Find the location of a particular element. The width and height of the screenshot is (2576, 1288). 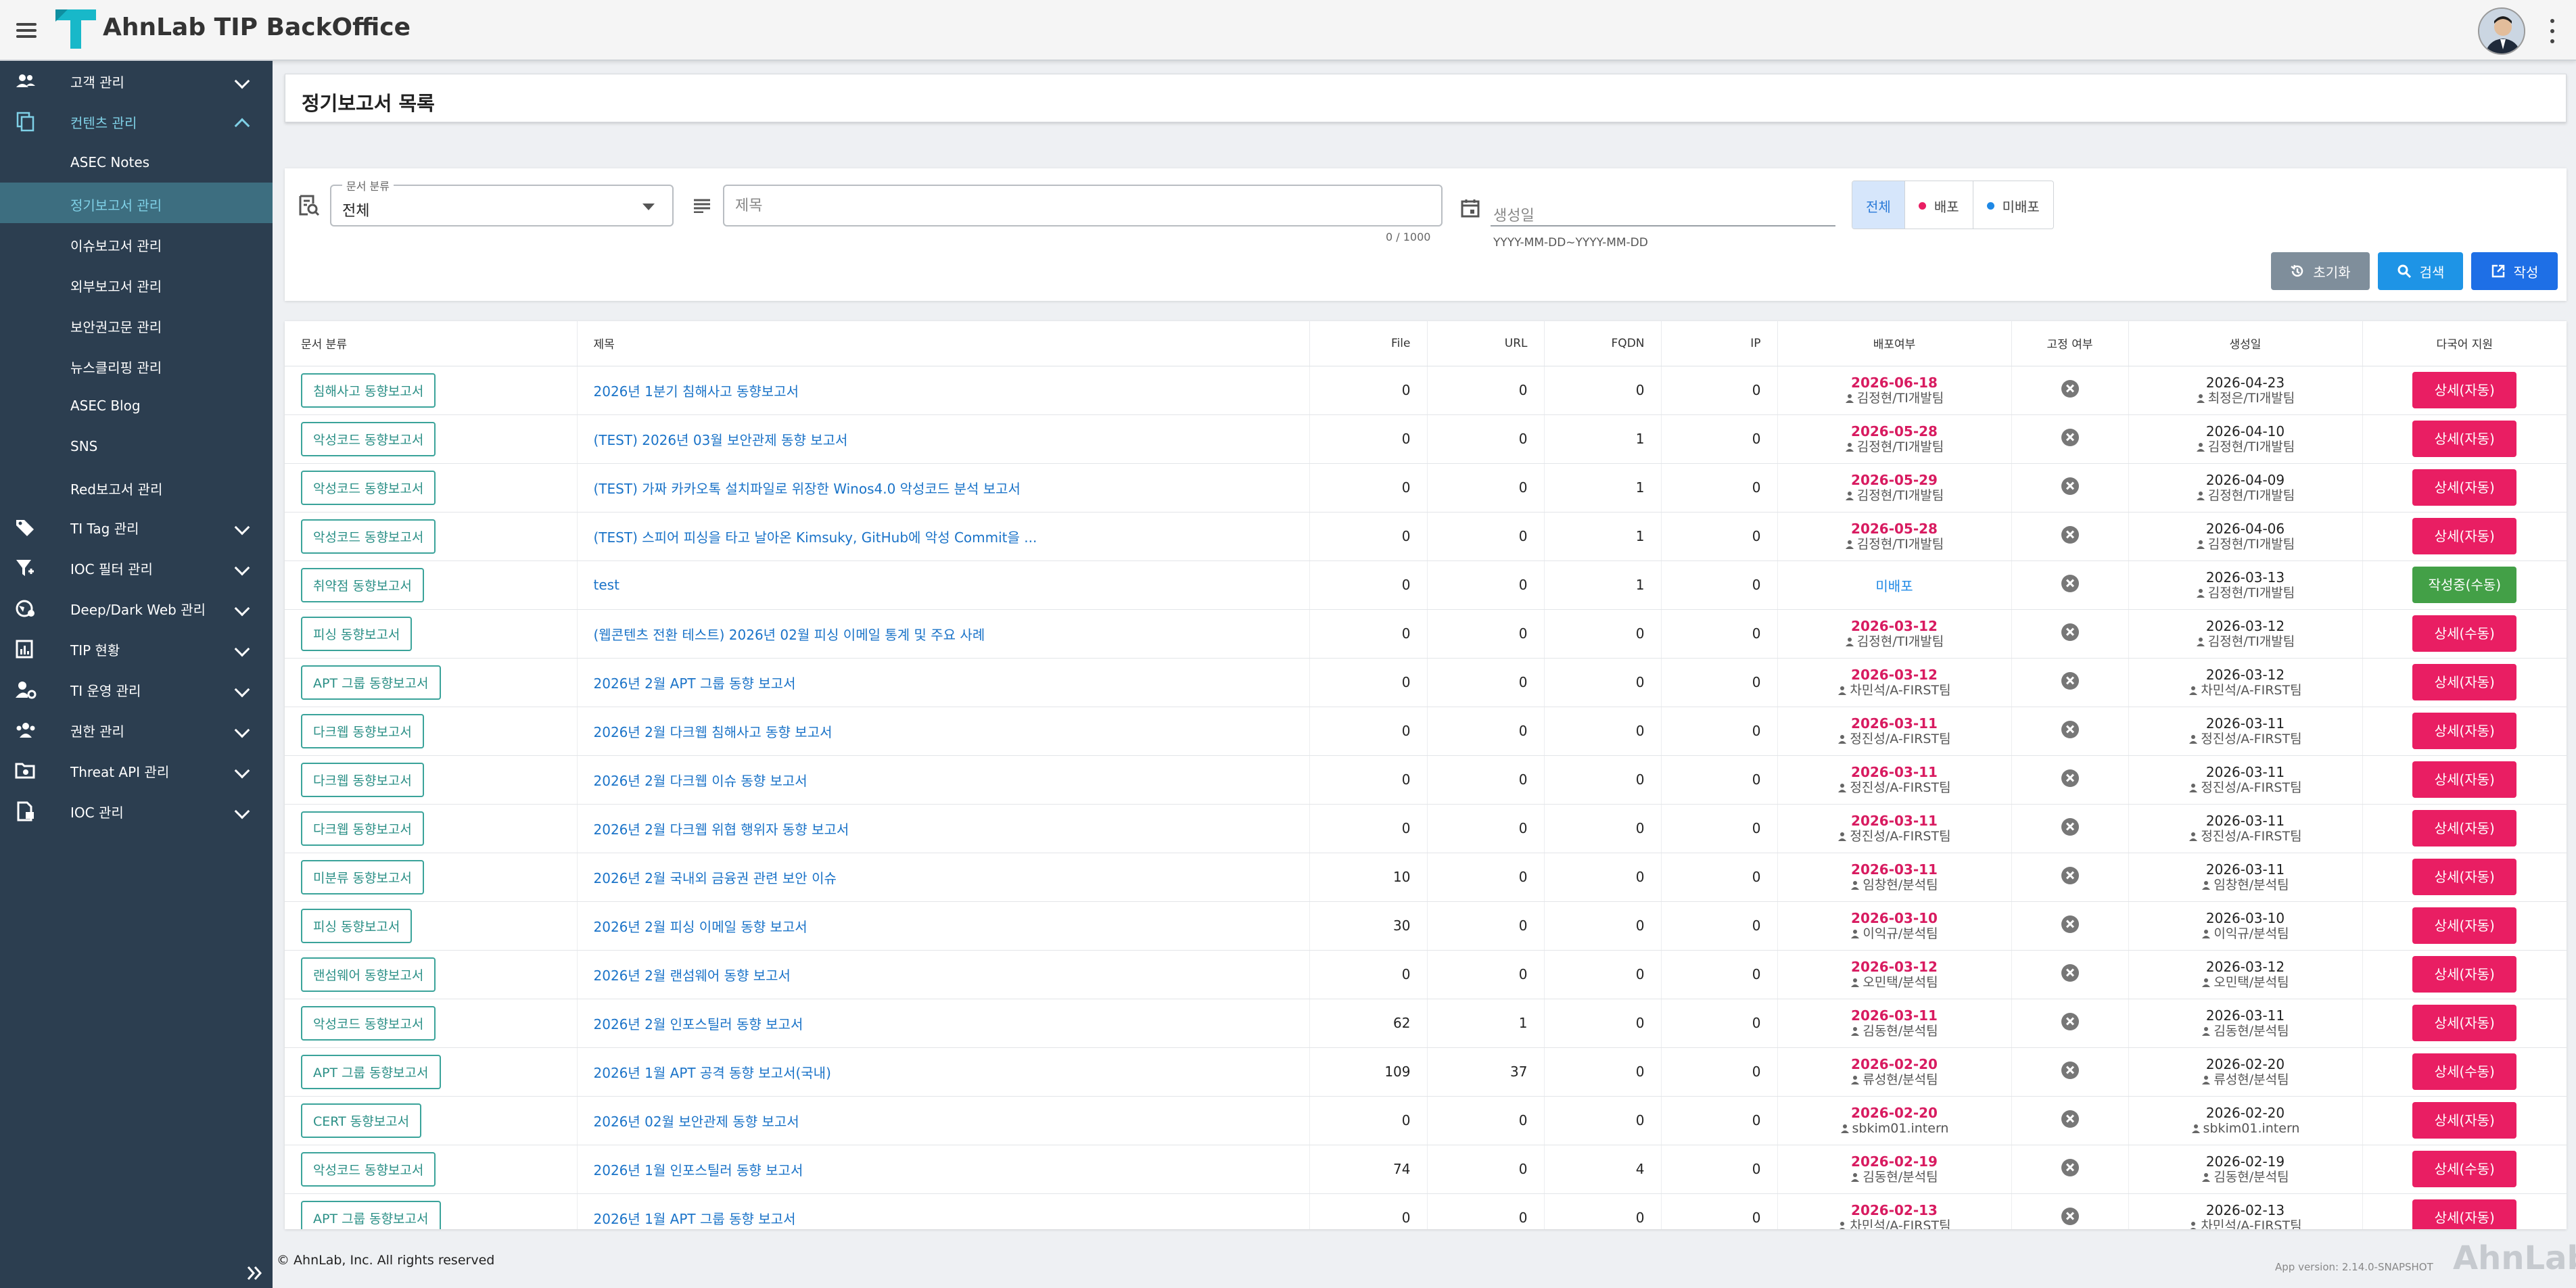

sidebar-item-advisory: 보안권고문 관리 is located at coordinates (136, 324).